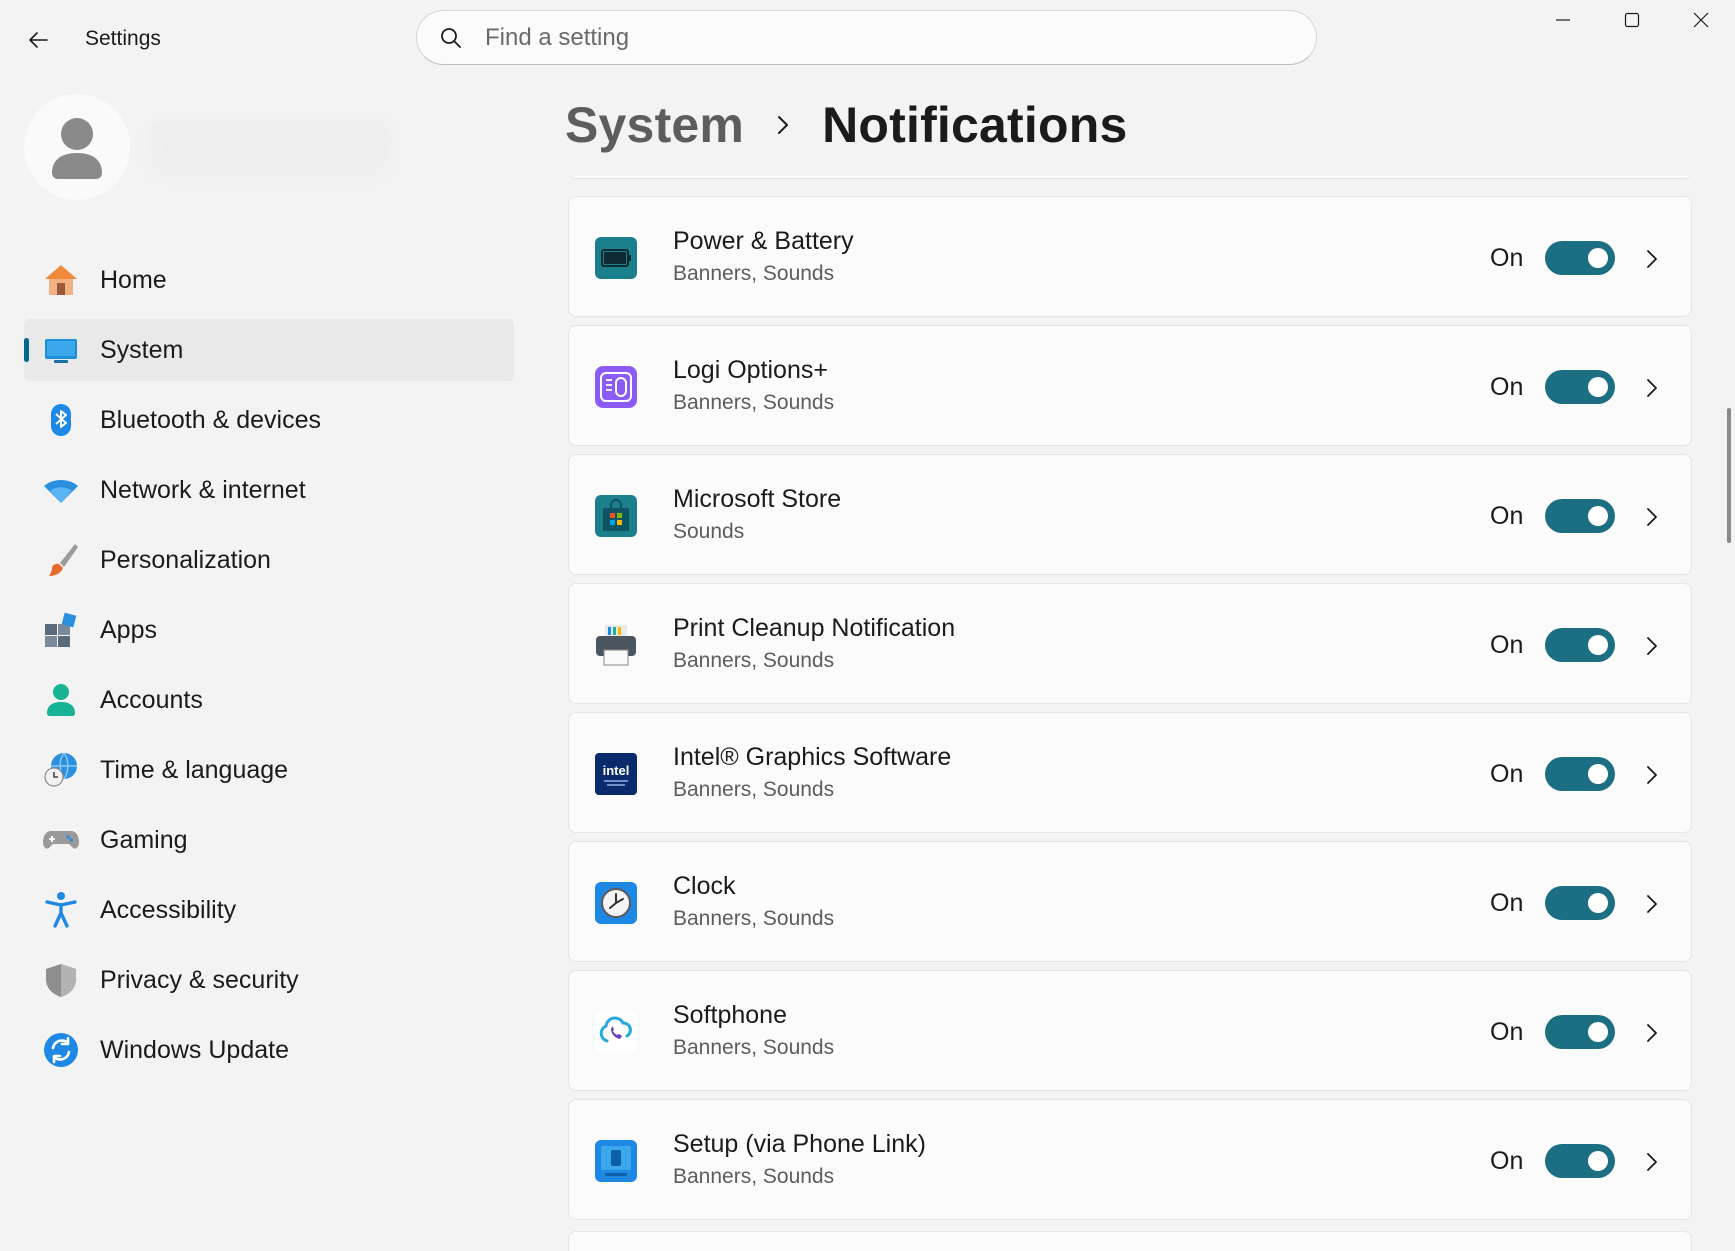 This screenshot has width=1735, height=1251. I want to click on phone-link-icon, so click(616, 1161).